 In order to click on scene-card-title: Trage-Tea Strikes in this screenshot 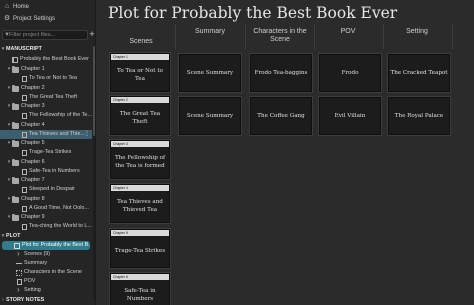, I will do `click(140, 250)`.